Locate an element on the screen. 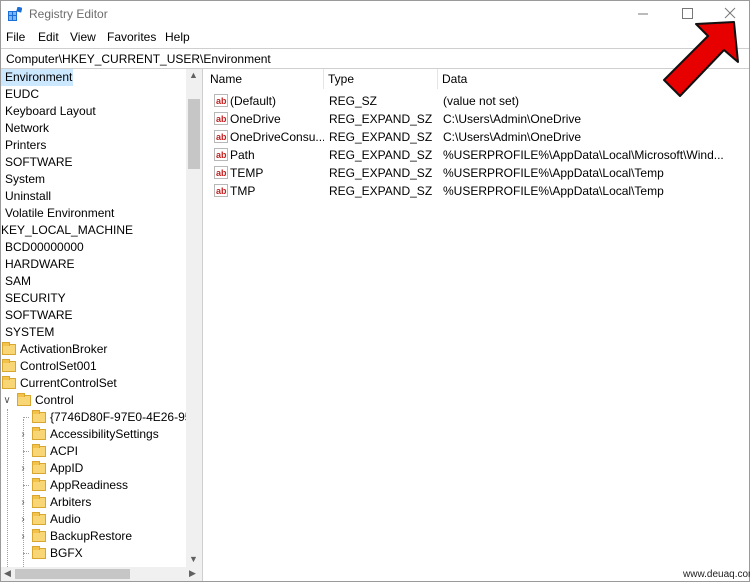 The height and width of the screenshot is (582, 750). tree-item-label: Network is located at coordinates (27, 128).